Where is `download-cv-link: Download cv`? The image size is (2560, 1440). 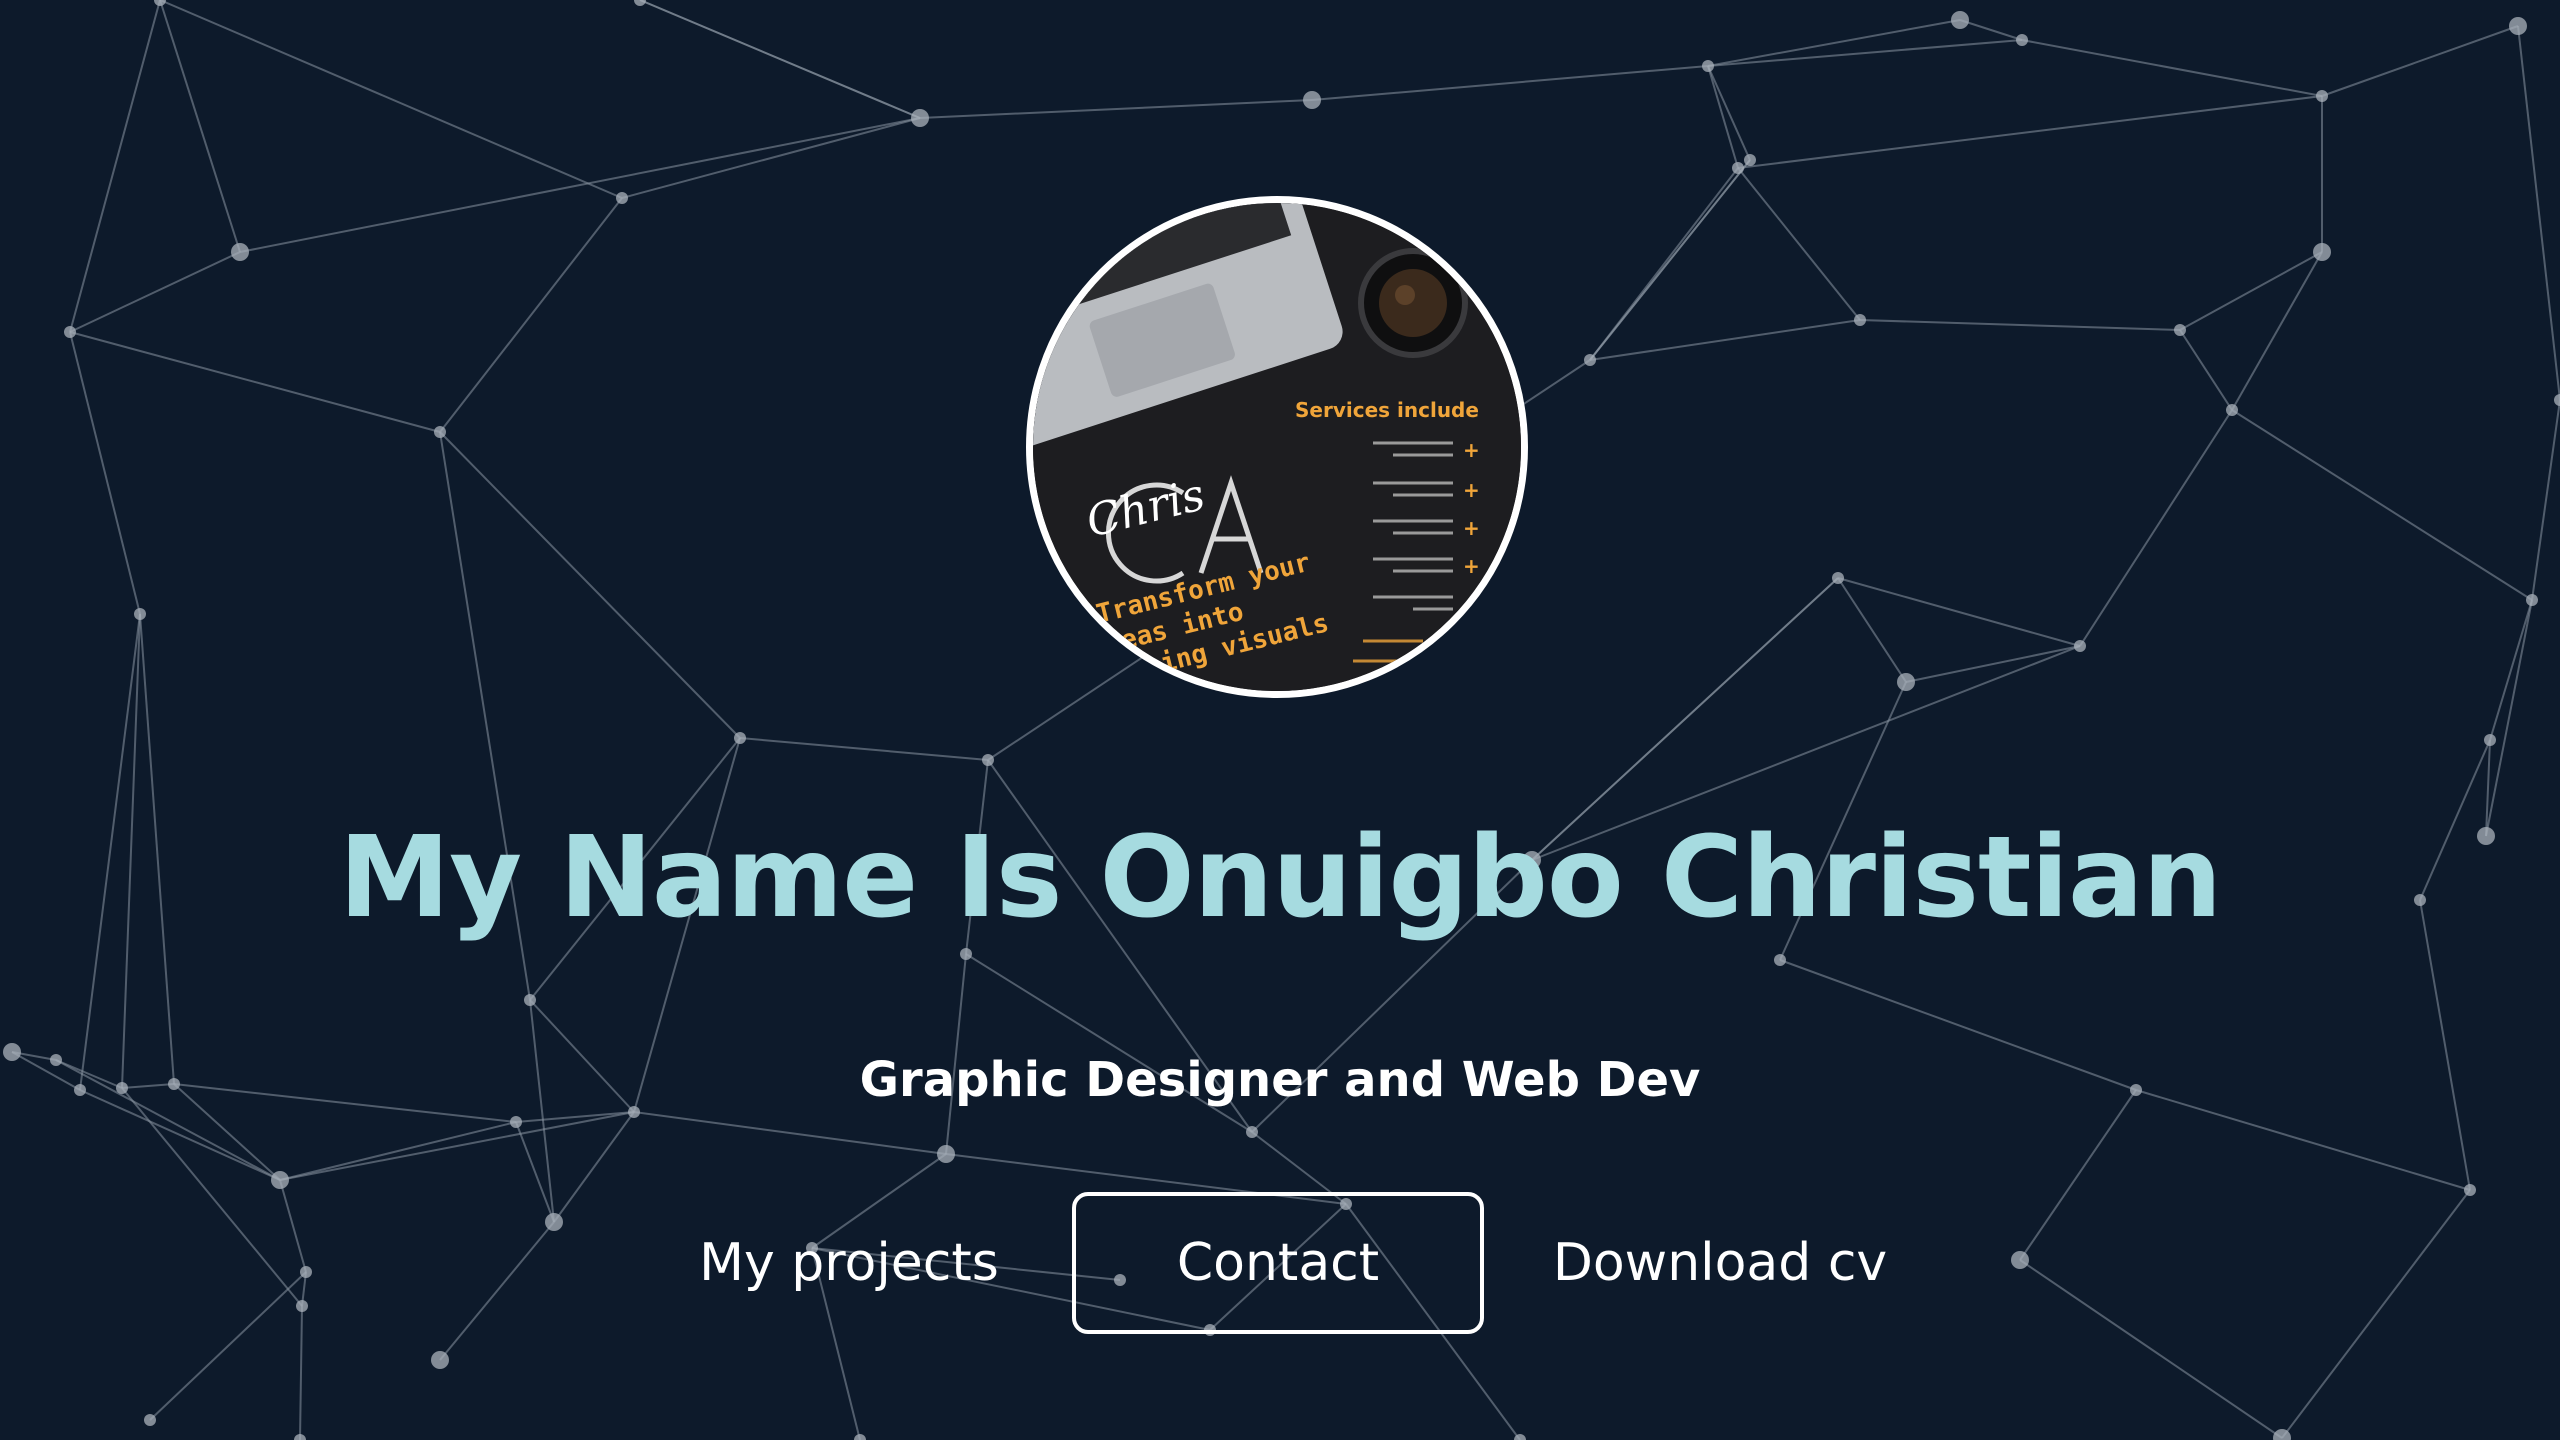 download-cv-link: Download cv is located at coordinates (1720, 1263).